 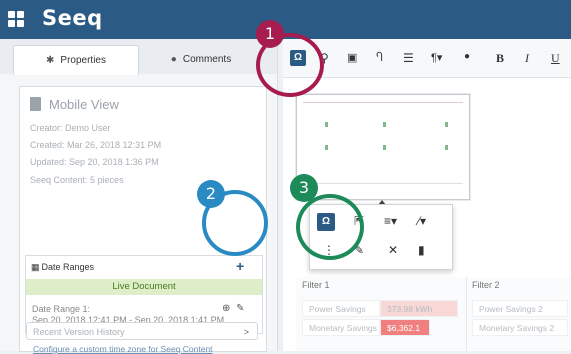 What do you see at coordinates (304, 188) in the screenshot?
I see `annotation-badge-3: 3` at bounding box center [304, 188].